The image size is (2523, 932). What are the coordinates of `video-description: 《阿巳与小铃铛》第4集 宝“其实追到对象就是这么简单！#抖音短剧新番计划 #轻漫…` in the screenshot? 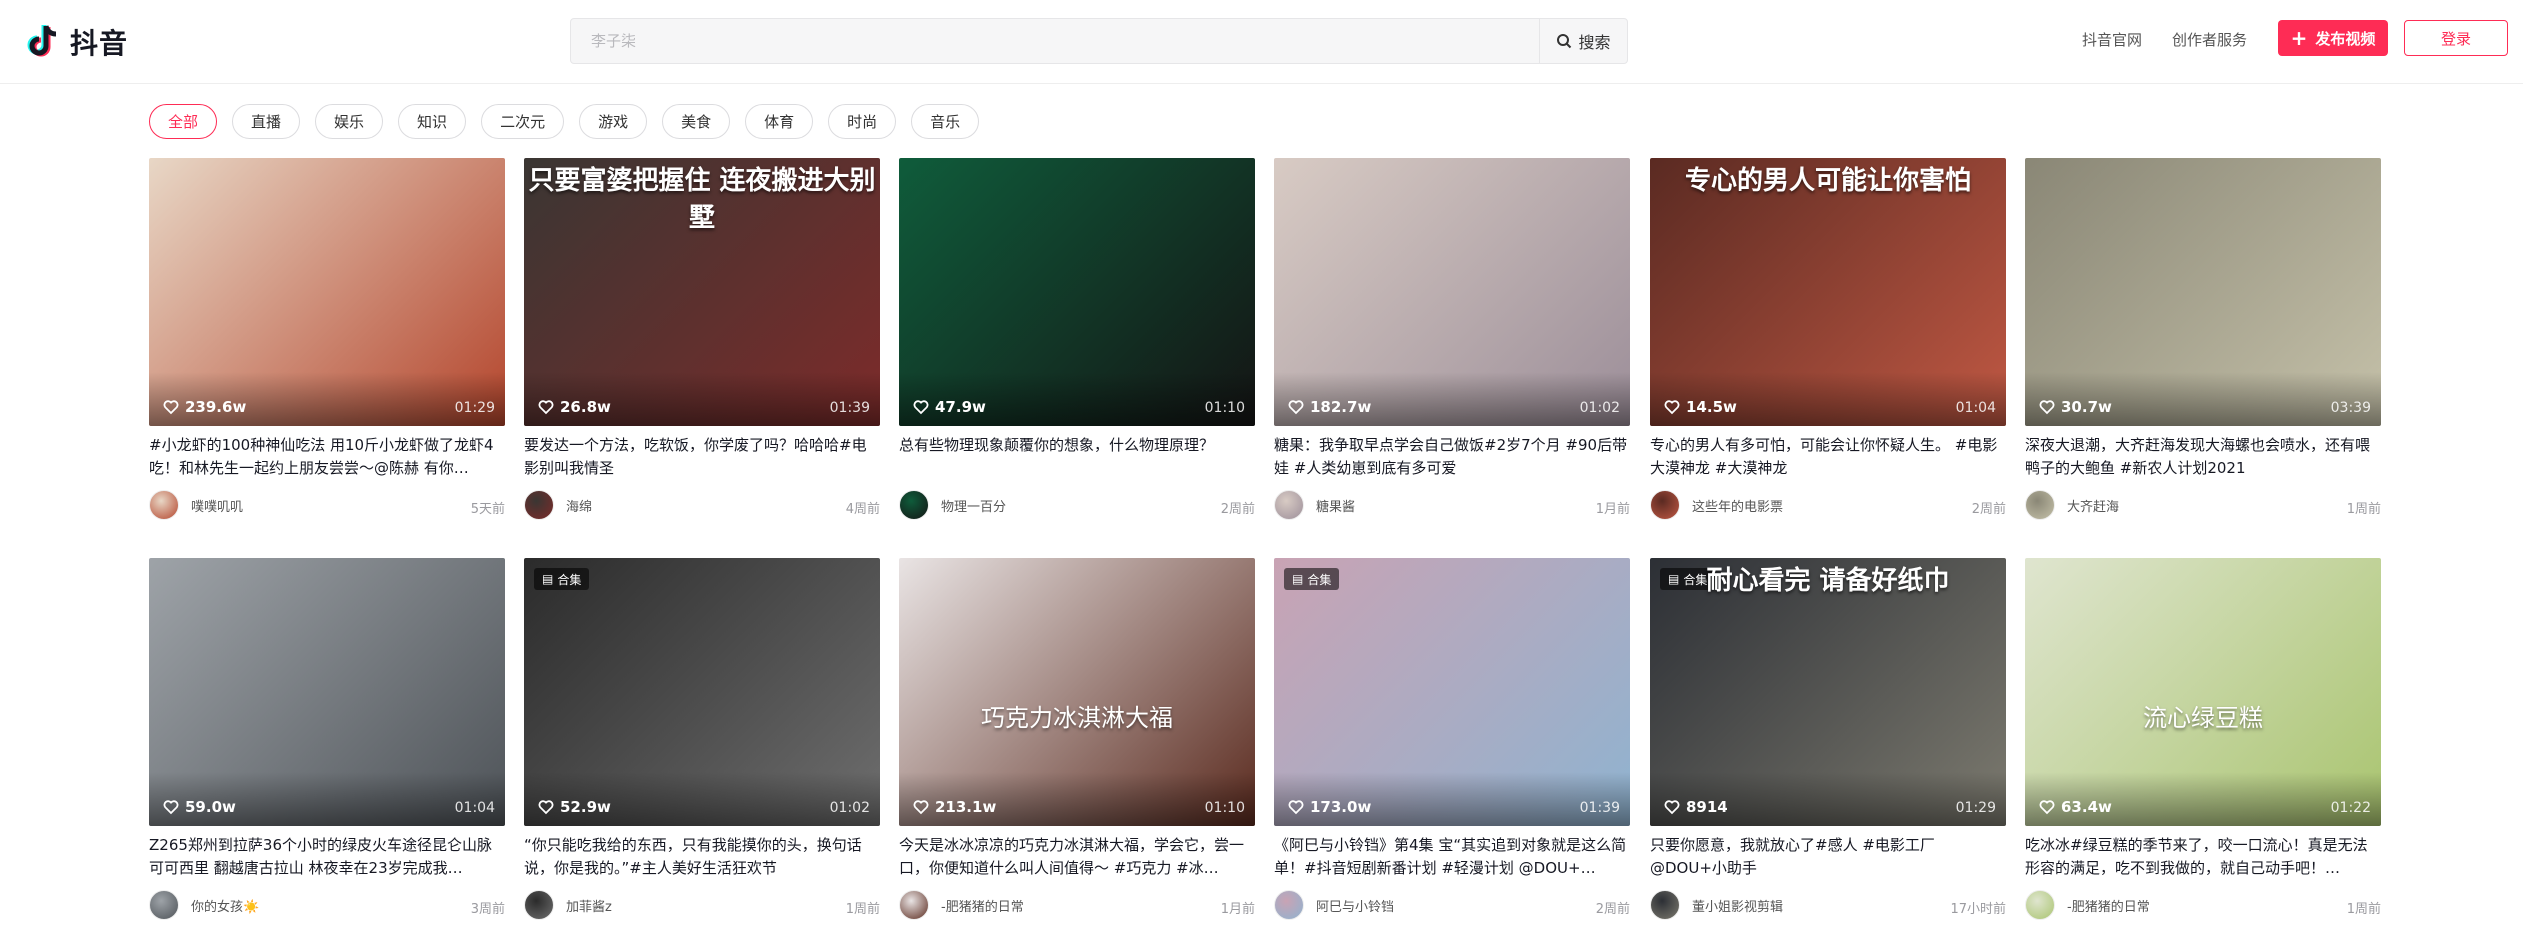 It's located at (1452, 857).